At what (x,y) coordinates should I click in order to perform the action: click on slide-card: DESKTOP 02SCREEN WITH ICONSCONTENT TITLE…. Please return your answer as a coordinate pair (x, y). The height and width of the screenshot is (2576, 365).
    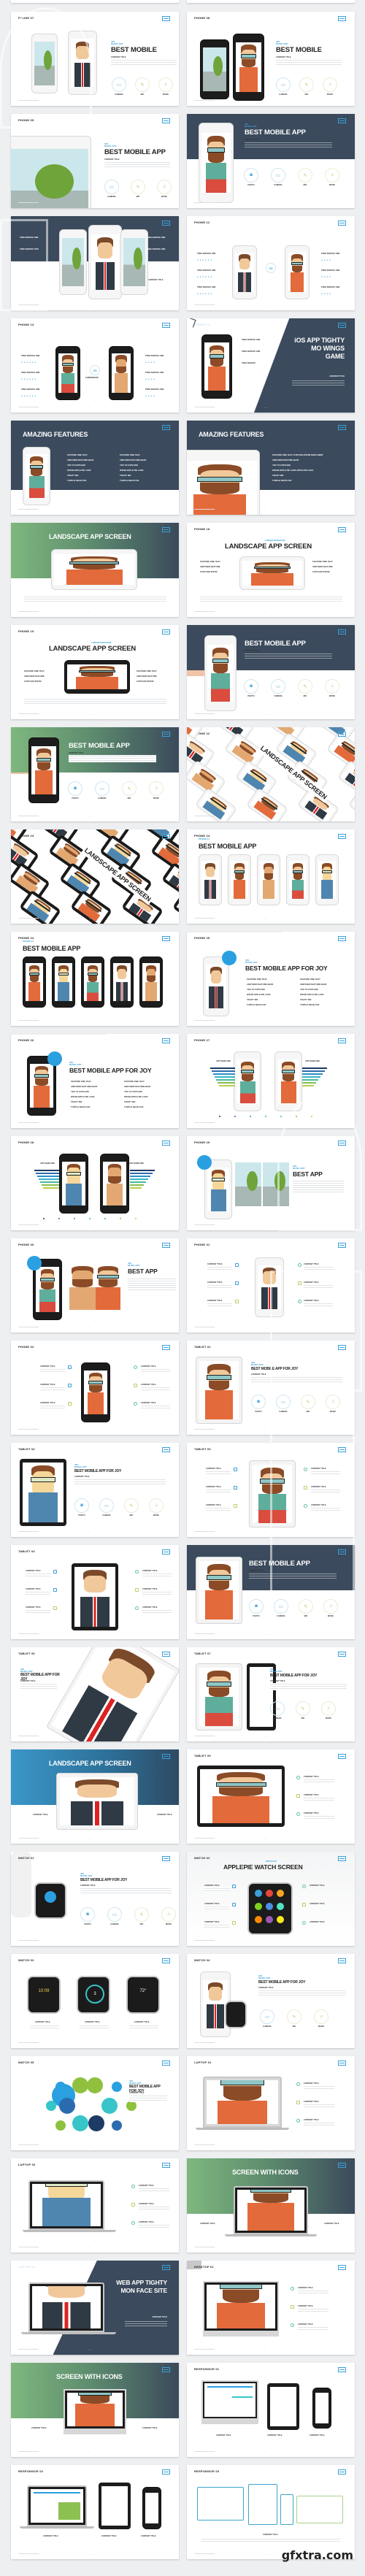
    Looking at the image, I should click on (95, 2410).